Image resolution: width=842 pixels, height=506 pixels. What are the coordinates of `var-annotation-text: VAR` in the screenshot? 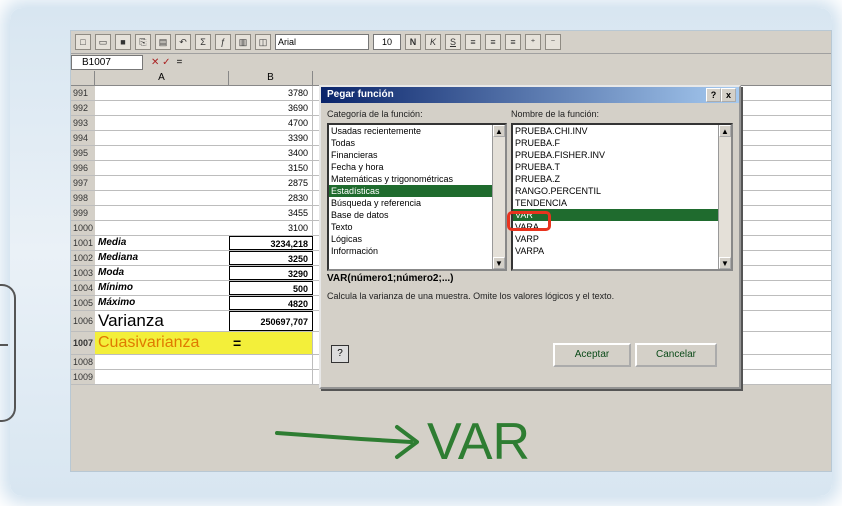 It's located at (478, 442).